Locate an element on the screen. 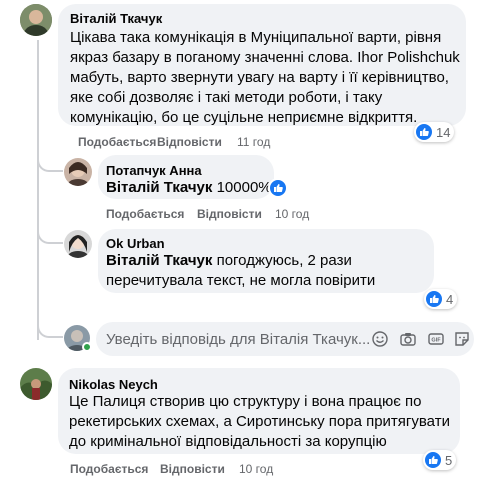  reaction-badge: 5 is located at coordinates (440, 460).